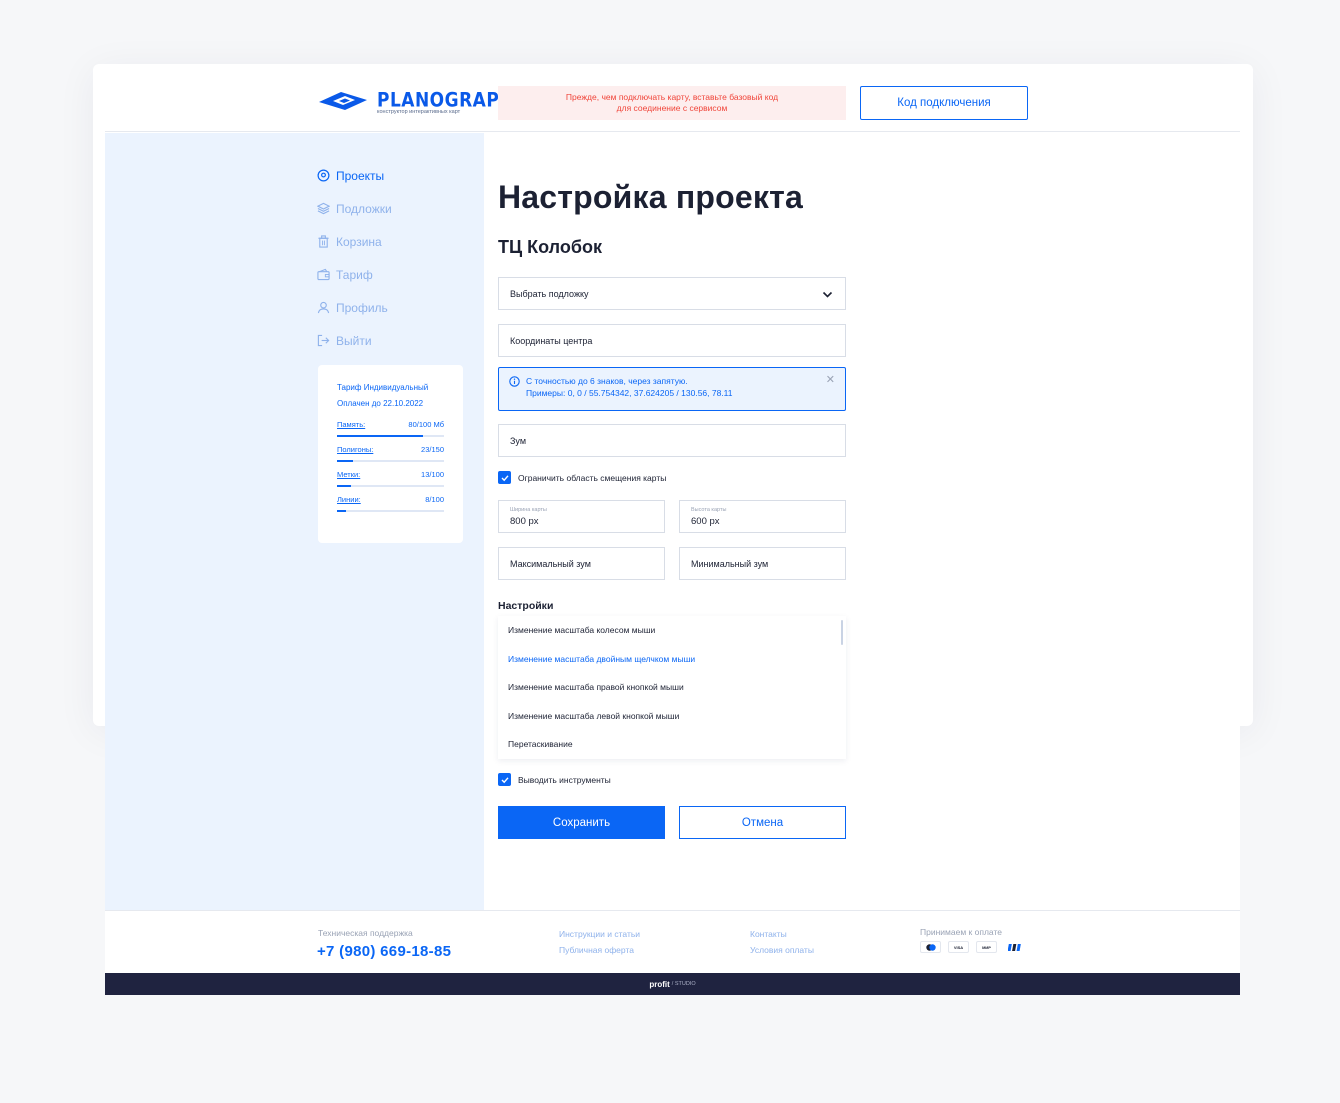  What do you see at coordinates (432, 449) in the screenshot?
I see `stat-value: 23/150` at bounding box center [432, 449].